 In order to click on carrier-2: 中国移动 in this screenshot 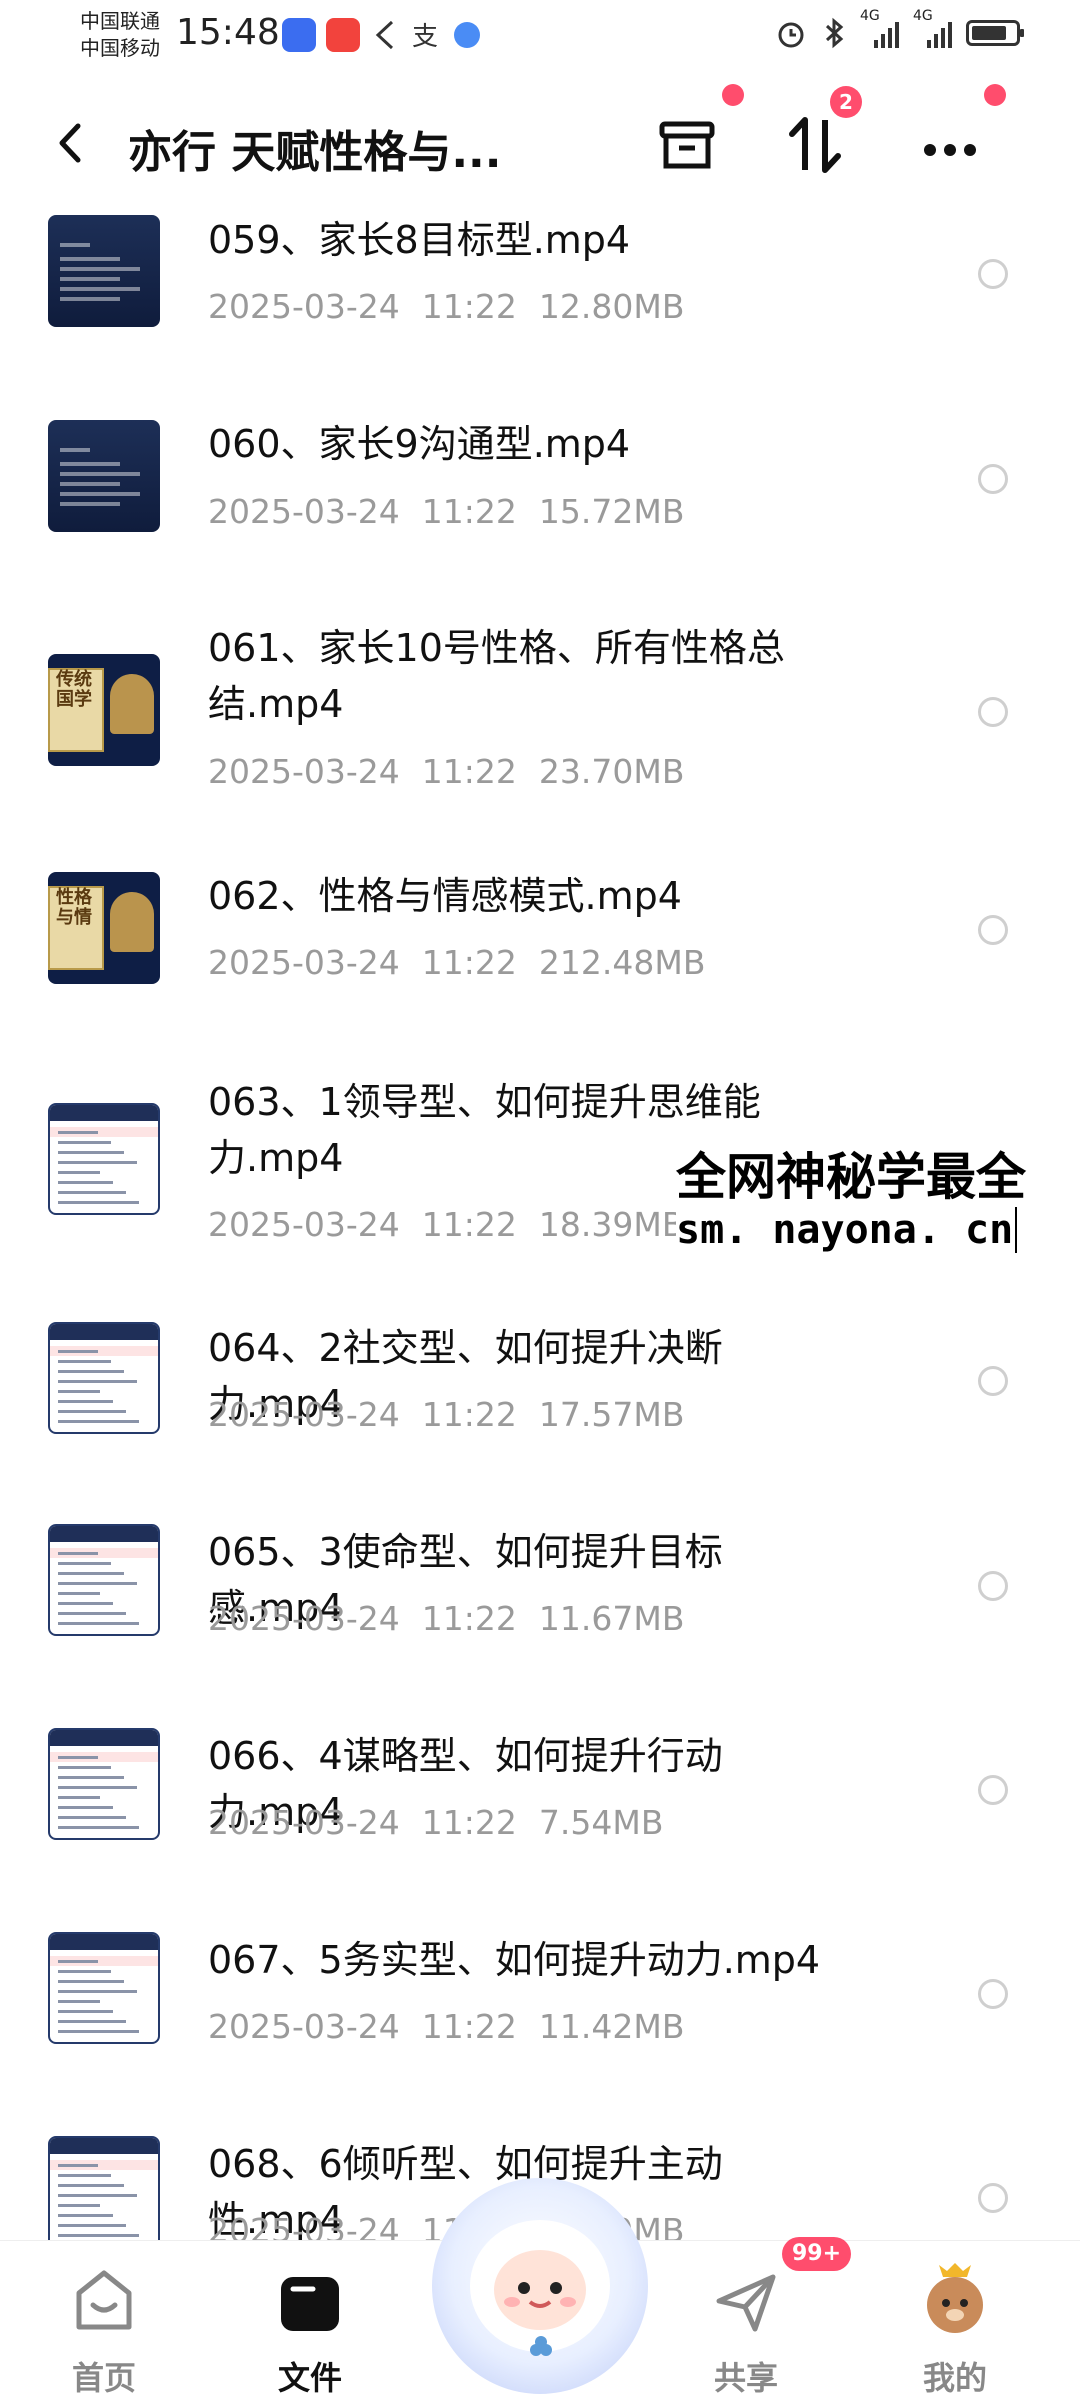, I will do `click(120, 48)`.